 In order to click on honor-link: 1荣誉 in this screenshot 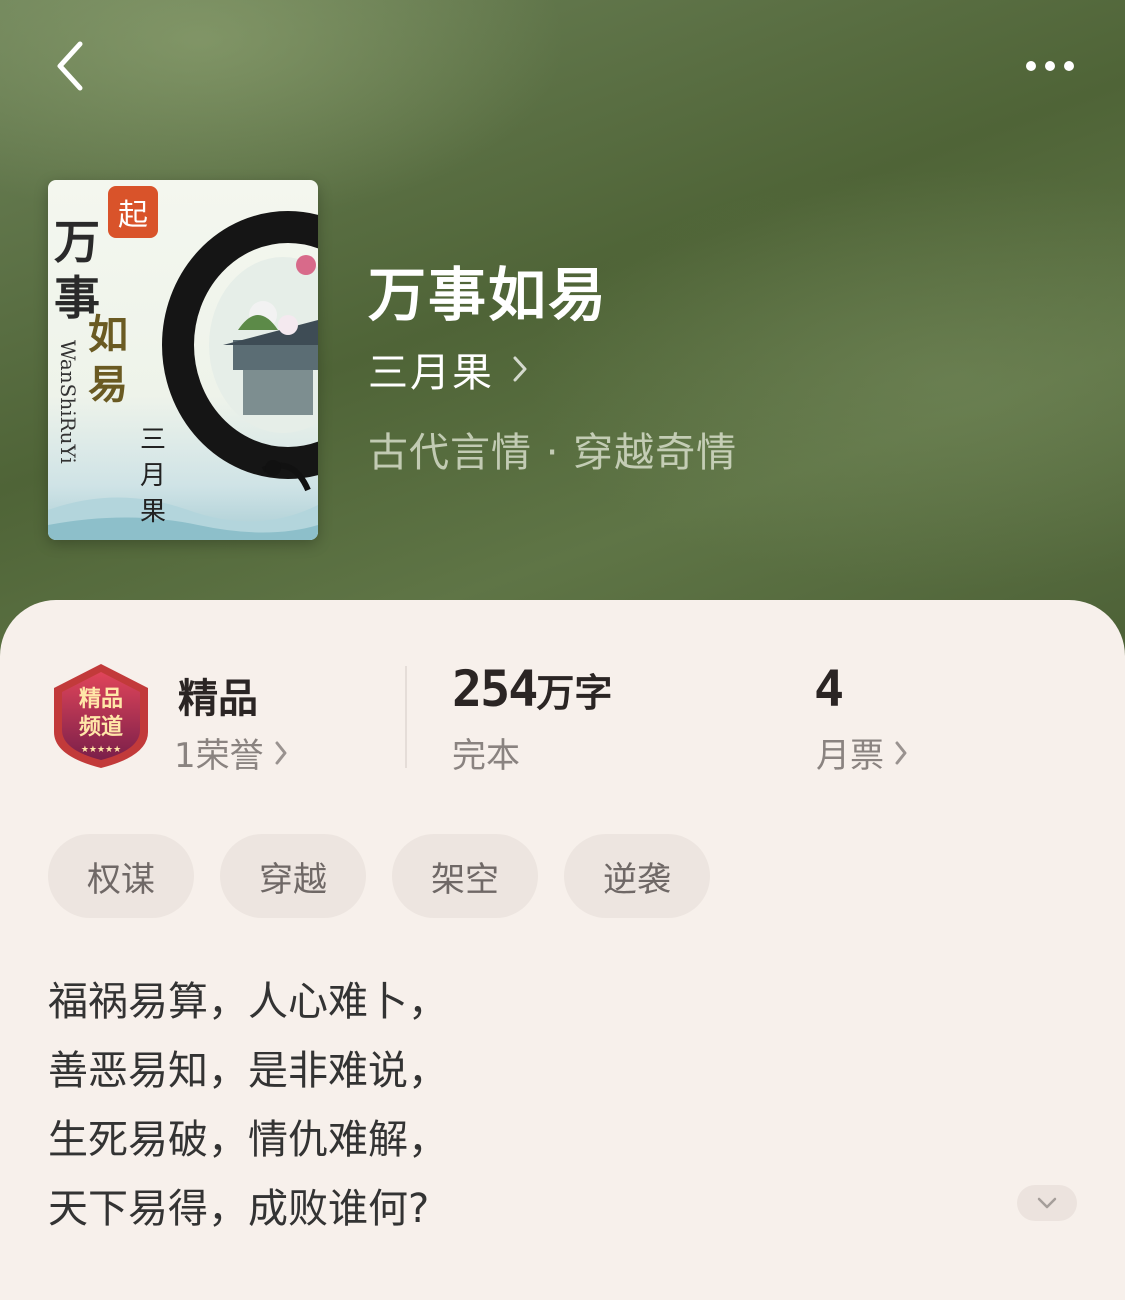, I will do `click(231, 752)`.